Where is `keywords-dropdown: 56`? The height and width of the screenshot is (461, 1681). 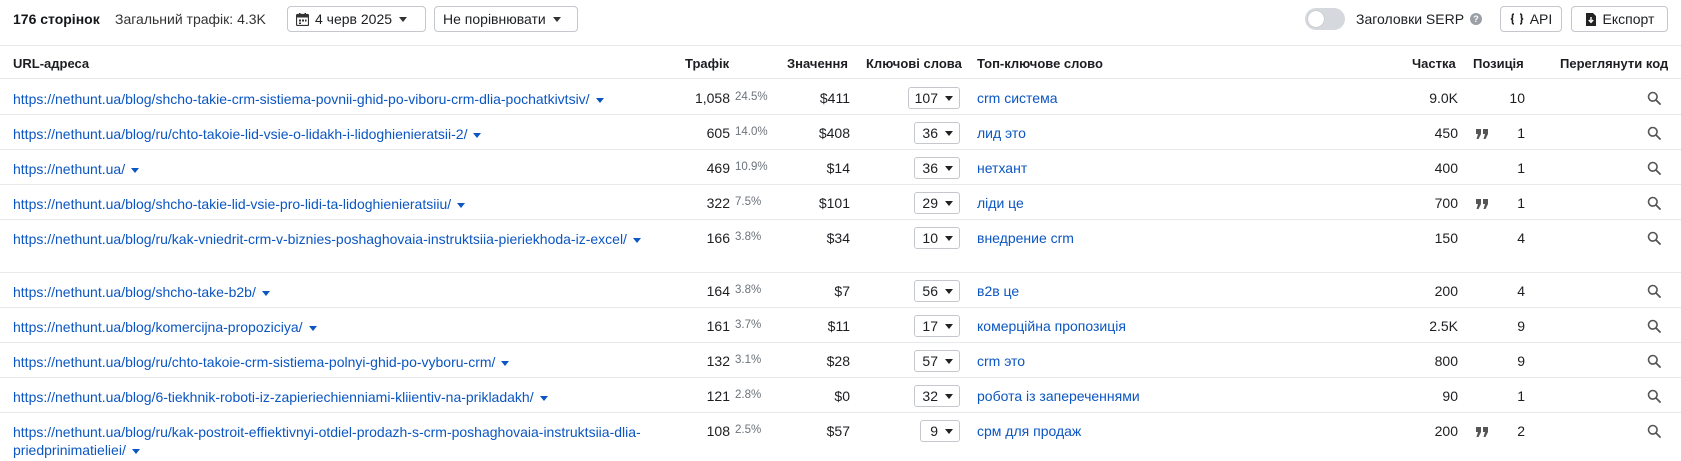 keywords-dropdown: 56 is located at coordinates (937, 291).